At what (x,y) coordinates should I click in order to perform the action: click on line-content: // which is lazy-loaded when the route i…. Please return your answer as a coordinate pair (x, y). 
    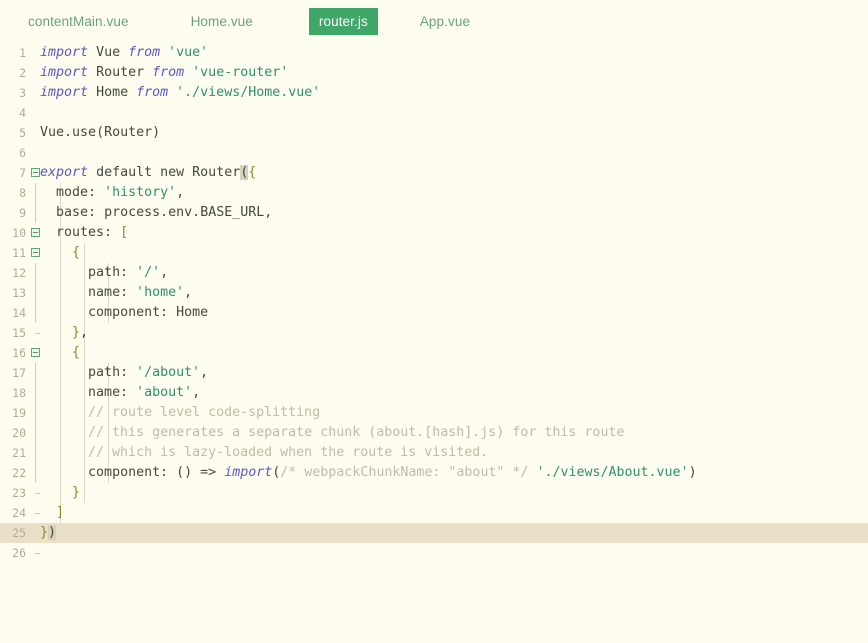
    Looking at the image, I should click on (264, 452).